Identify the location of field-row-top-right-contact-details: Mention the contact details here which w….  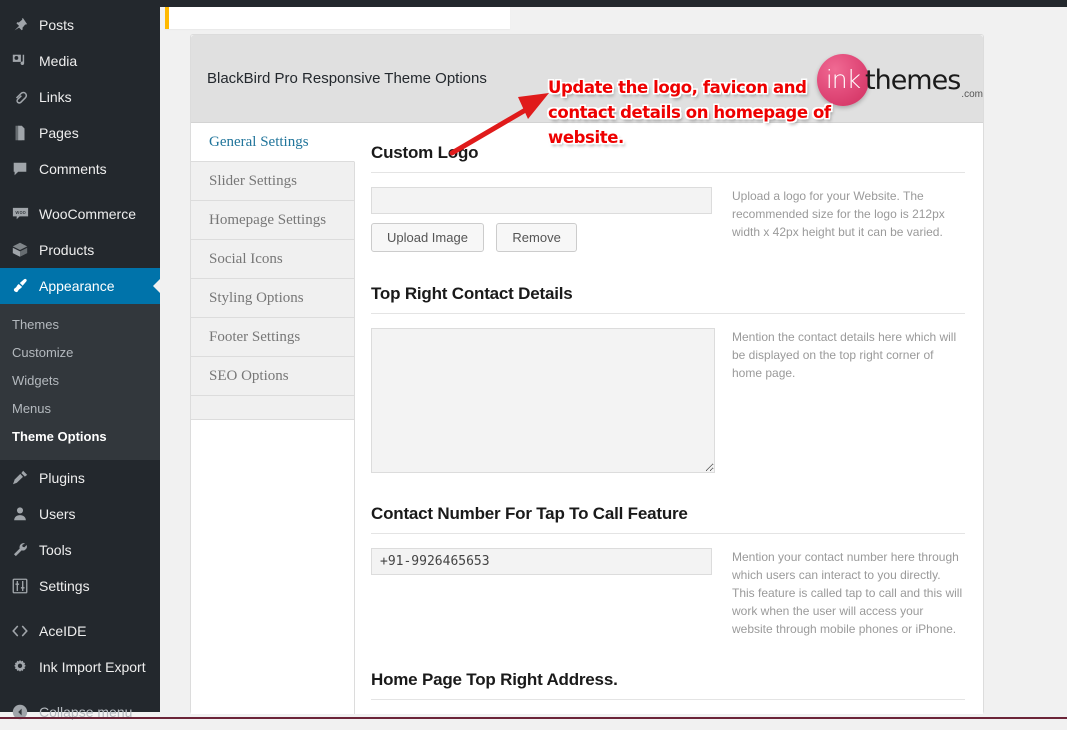
(668, 403).